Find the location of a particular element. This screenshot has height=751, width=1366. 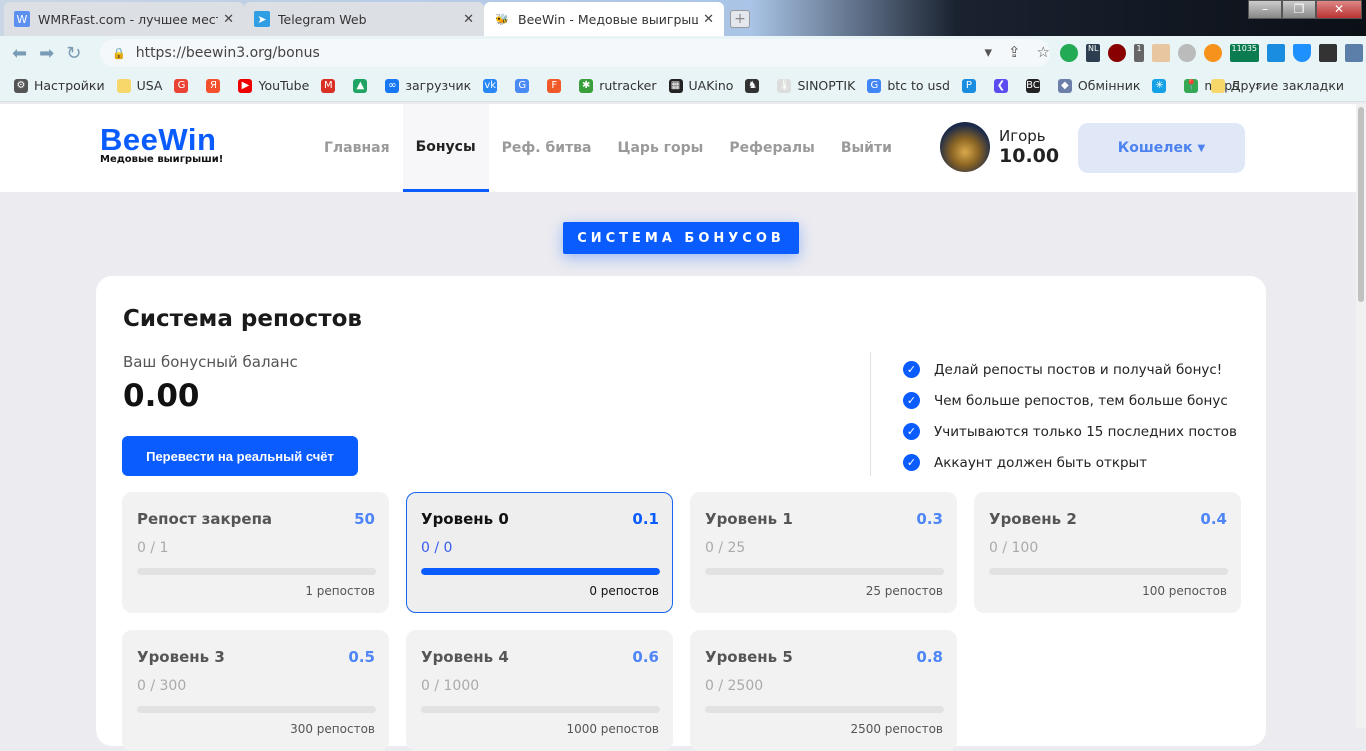

maximize-button: ❐ is located at coordinates (1299, 9).